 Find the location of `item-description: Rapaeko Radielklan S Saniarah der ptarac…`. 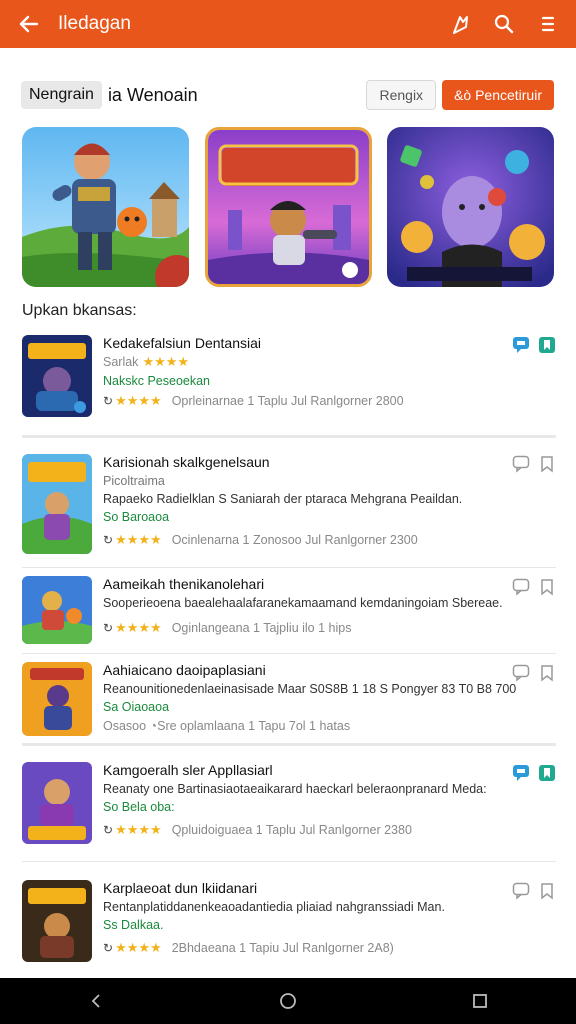

item-description: Rapaeko Radielklan S Saniarah der ptarac… is located at coordinates (283, 499).